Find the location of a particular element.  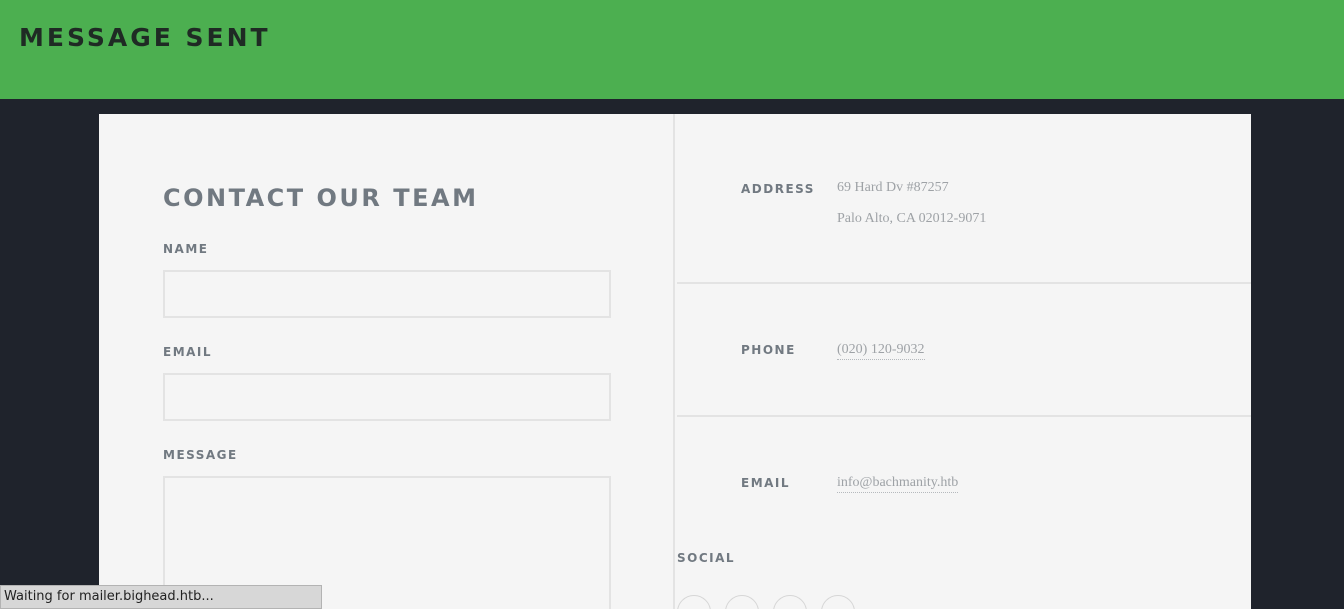

address-line-2: Palo Alto, CA 02012-9071 is located at coordinates (912, 218).